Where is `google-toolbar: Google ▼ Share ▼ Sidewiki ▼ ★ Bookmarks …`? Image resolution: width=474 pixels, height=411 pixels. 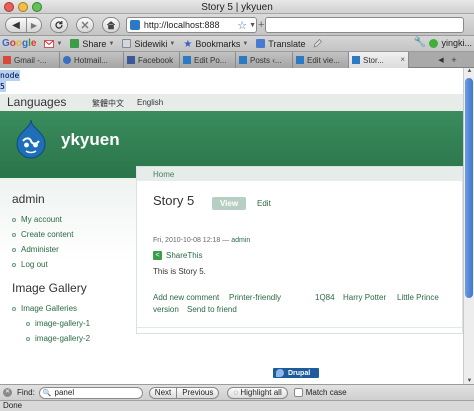 google-toolbar: Google ▼ Share ▼ Sidewiki ▼ ★ Bookmarks … is located at coordinates (237, 44).